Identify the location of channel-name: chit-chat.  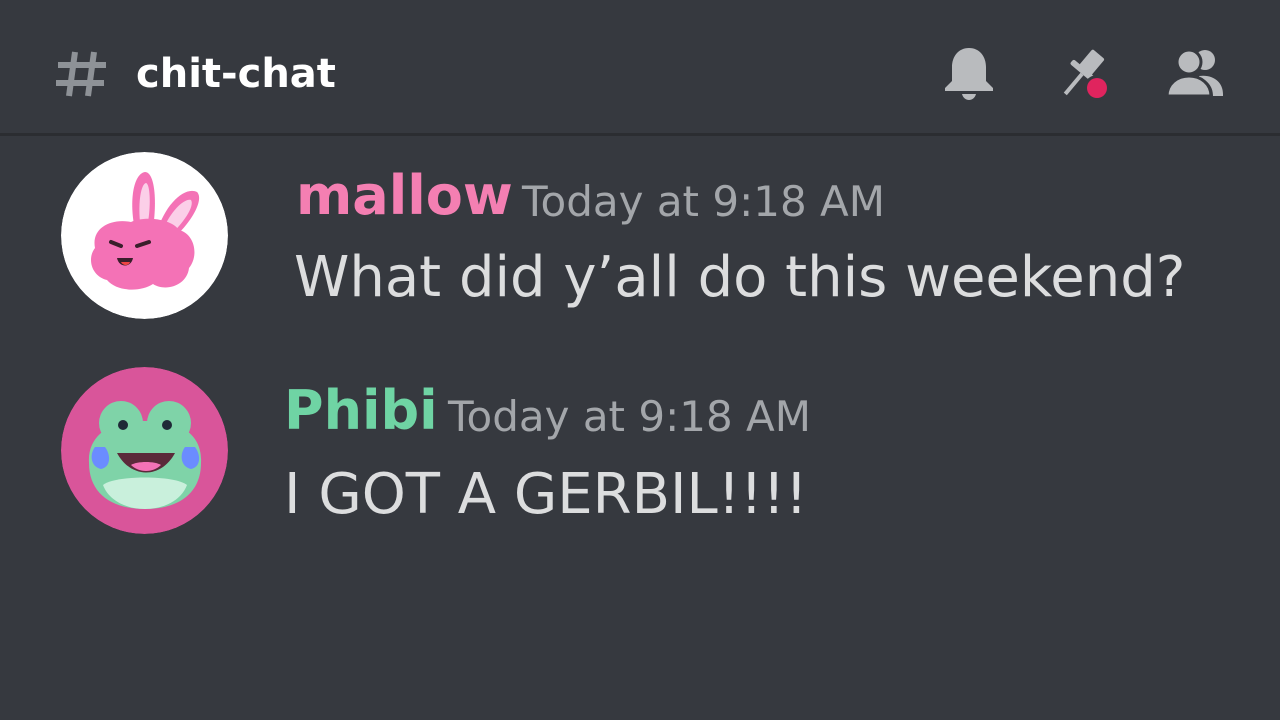
(236, 74).